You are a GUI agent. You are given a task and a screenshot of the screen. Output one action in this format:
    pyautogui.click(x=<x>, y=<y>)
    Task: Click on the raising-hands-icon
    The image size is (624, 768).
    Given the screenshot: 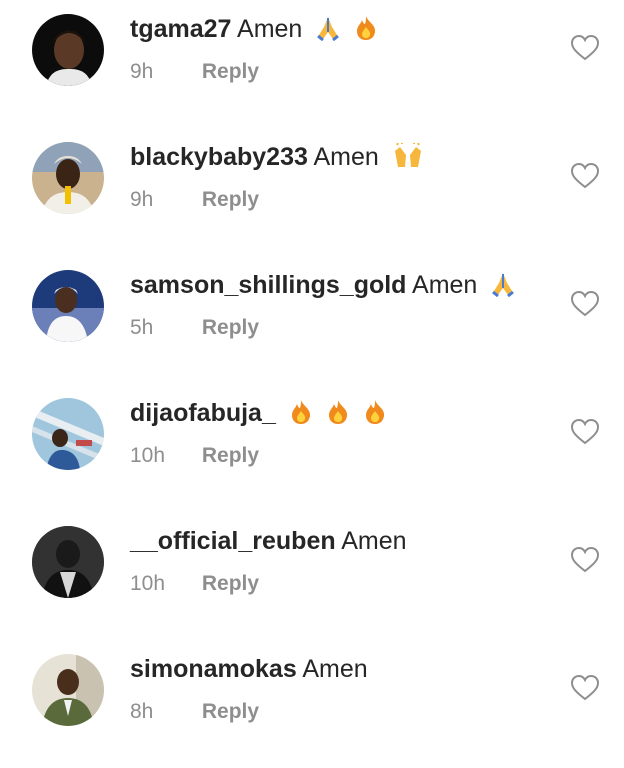 What is the action you would take?
    pyautogui.click(x=408, y=160)
    